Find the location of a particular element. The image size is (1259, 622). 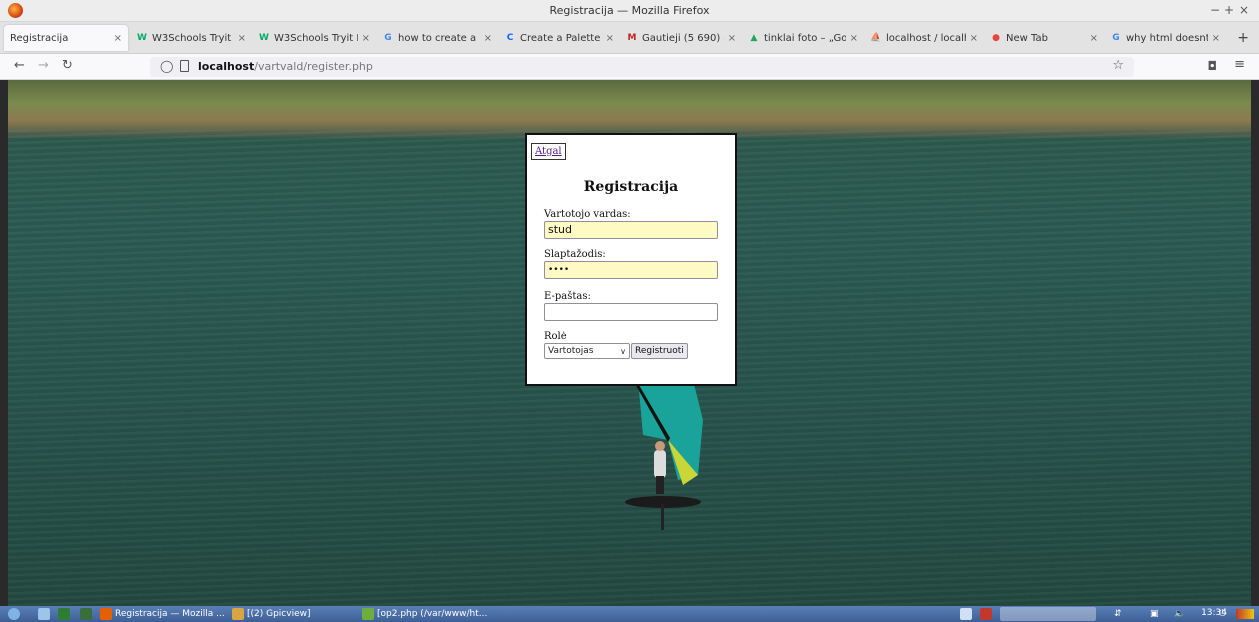

reload-icon: ↻ is located at coordinates (67, 65).